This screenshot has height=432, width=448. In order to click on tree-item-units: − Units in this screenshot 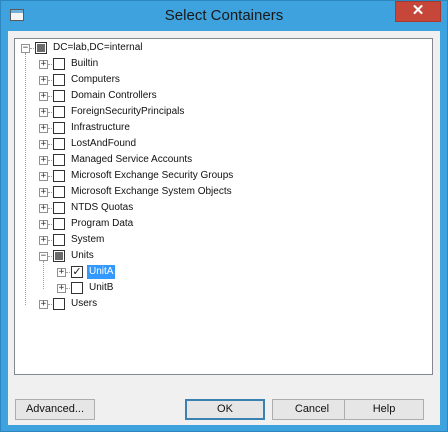, I will do `click(223, 256)`.